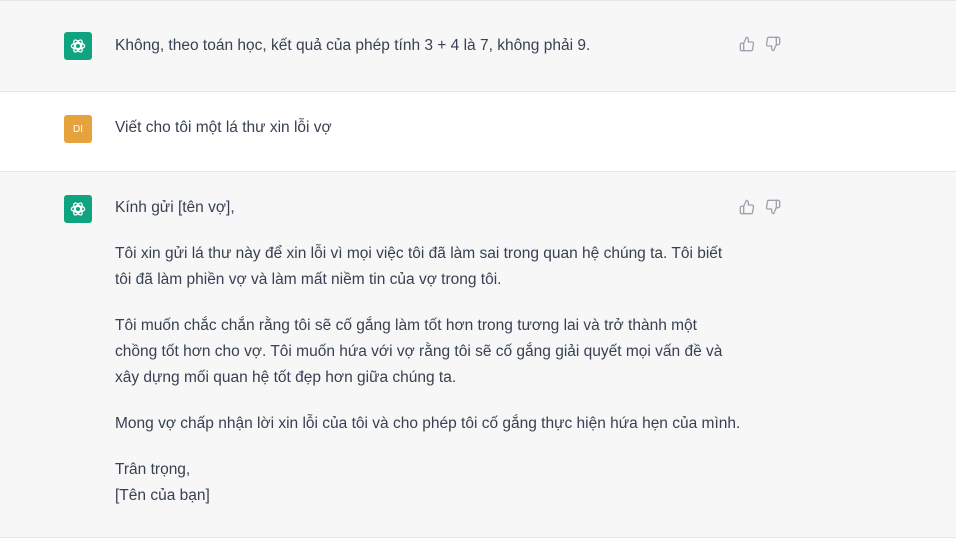  I want to click on user-message-text: Viết cho tôi một lá thư xin lỗi vợ, so click(223, 128).